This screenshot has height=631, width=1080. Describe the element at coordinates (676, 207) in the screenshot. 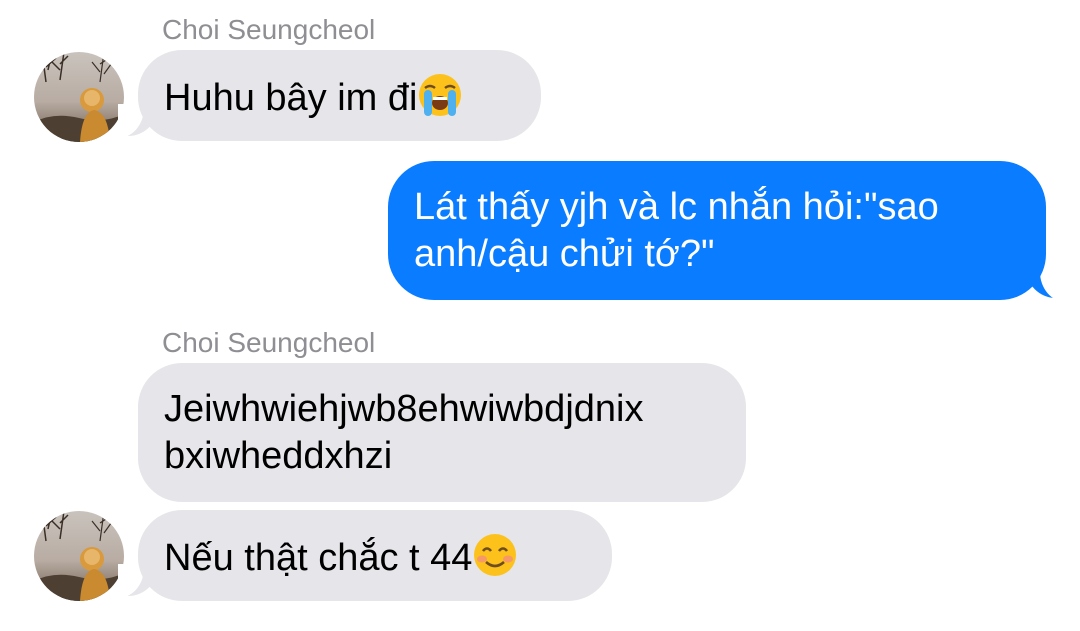

I see `message-line: Lát thấy yjh và lc nhắn hỏi:"sao` at that location.